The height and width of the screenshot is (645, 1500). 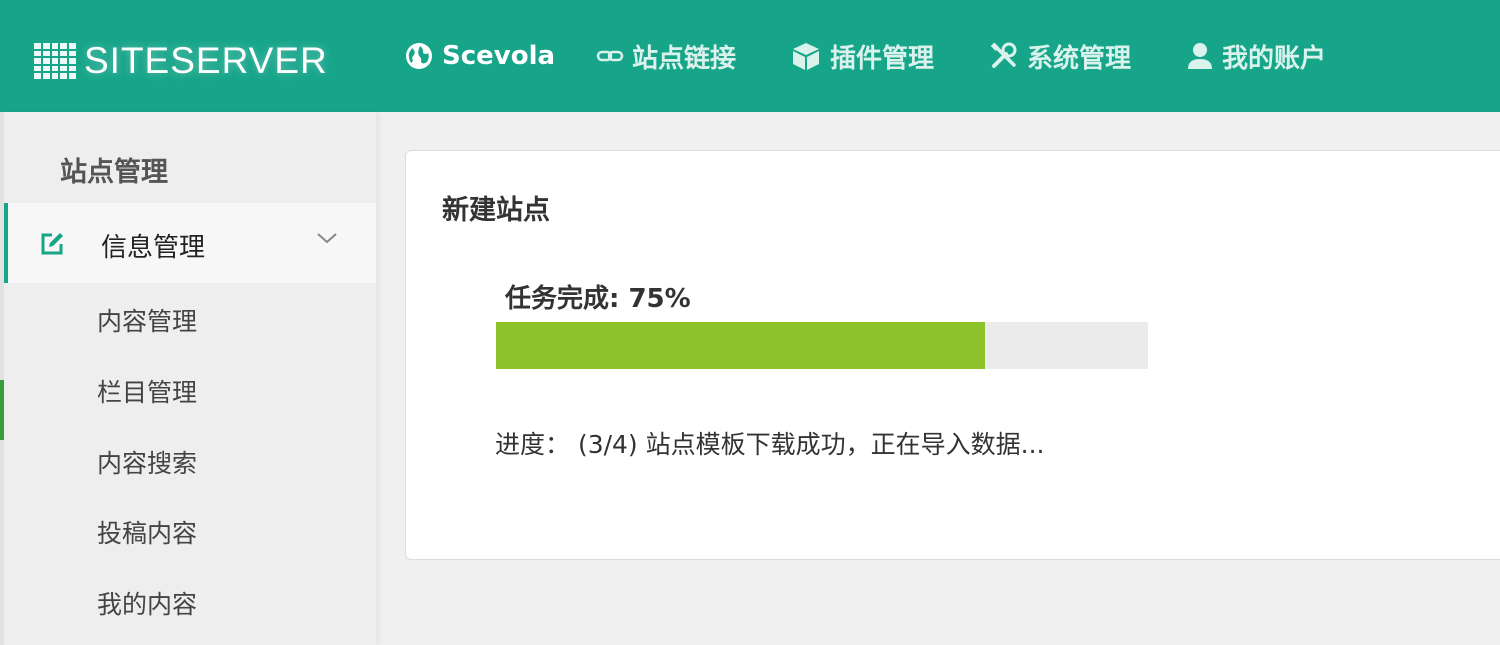 I want to click on sidebar-item-content-management: 内容管理, so click(x=147, y=320).